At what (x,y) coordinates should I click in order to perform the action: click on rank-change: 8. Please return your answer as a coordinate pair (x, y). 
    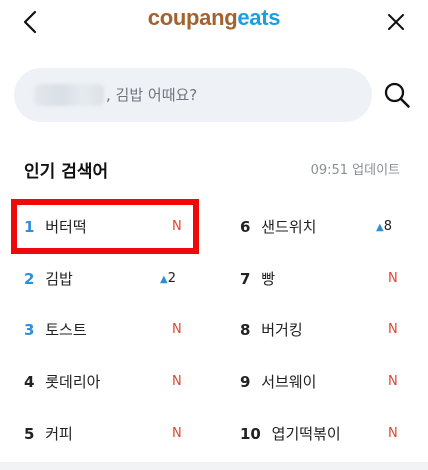
    Looking at the image, I should click on (387, 226).